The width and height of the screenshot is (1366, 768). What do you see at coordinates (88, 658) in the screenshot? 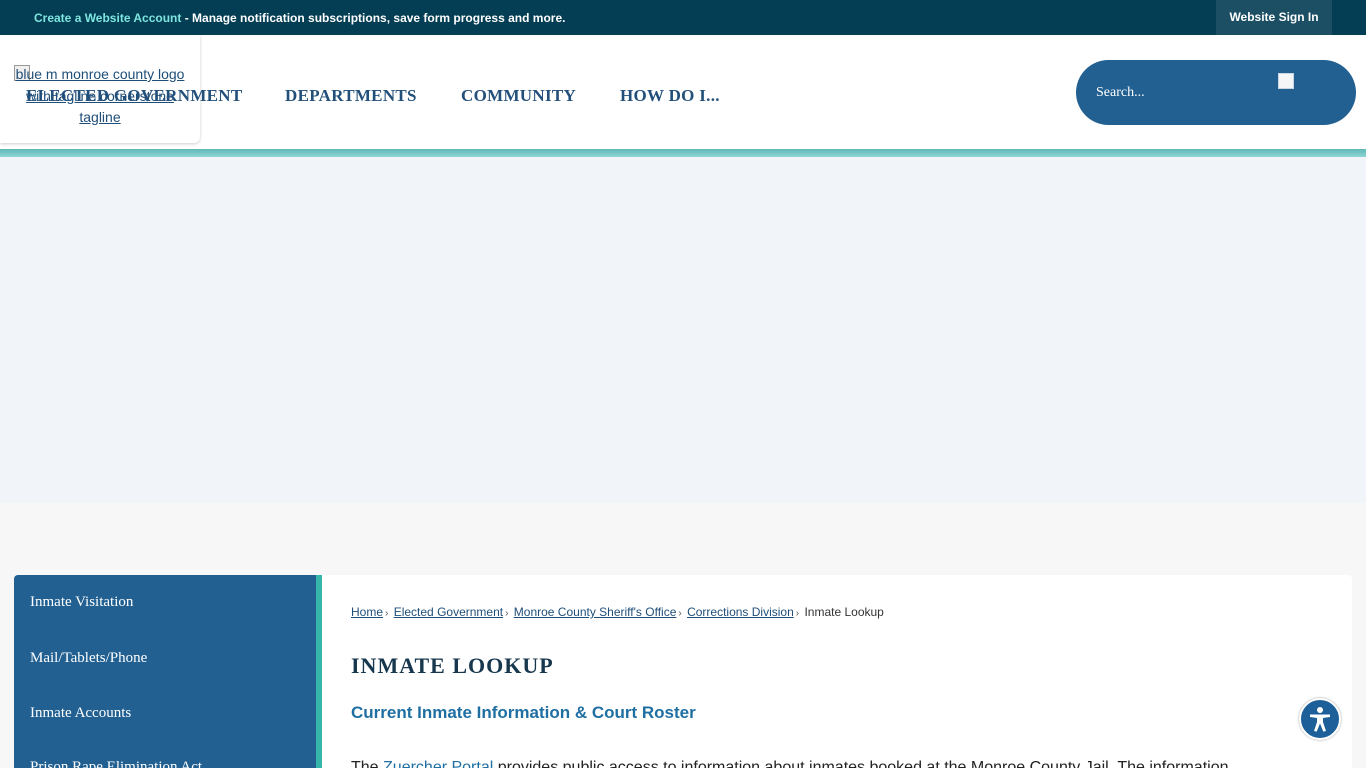
I see `sidebar-item-mail-tablets-phone: Mail/Tablets/Phone` at bounding box center [88, 658].